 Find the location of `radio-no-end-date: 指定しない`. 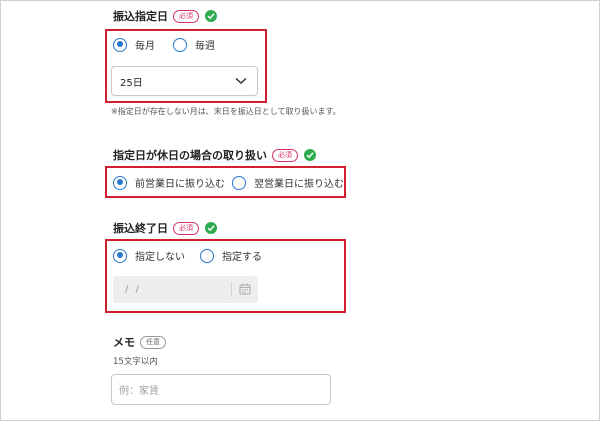

radio-no-end-date: 指定しない is located at coordinates (149, 255).